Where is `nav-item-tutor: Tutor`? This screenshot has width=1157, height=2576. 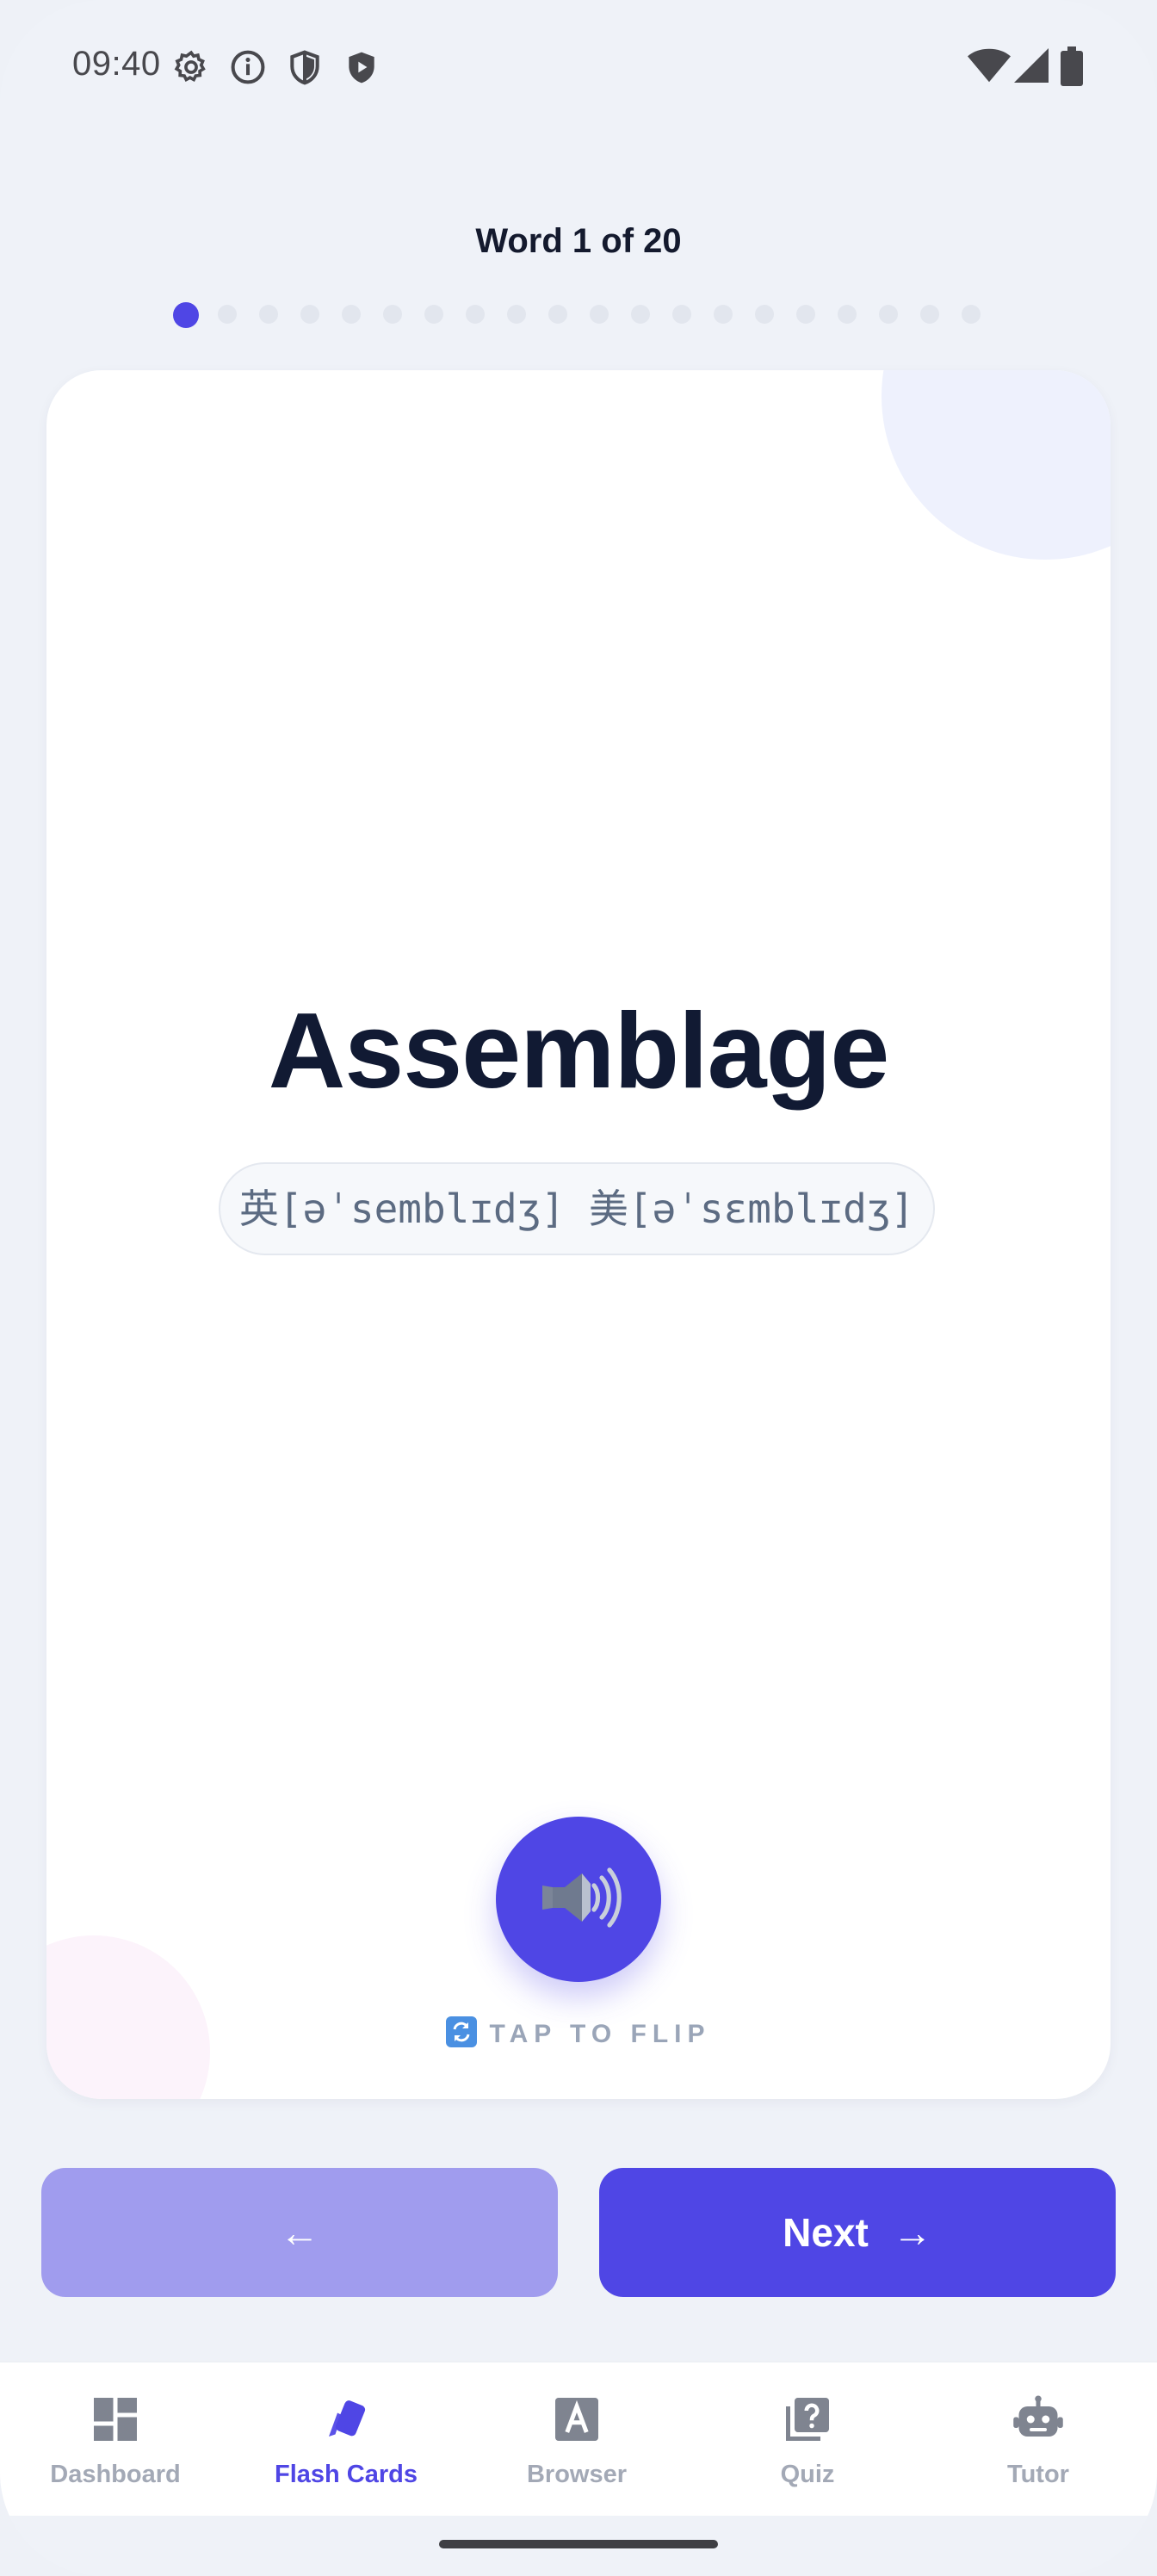 nav-item-tutor: Tutor is located at coordinates (1038, 2439).